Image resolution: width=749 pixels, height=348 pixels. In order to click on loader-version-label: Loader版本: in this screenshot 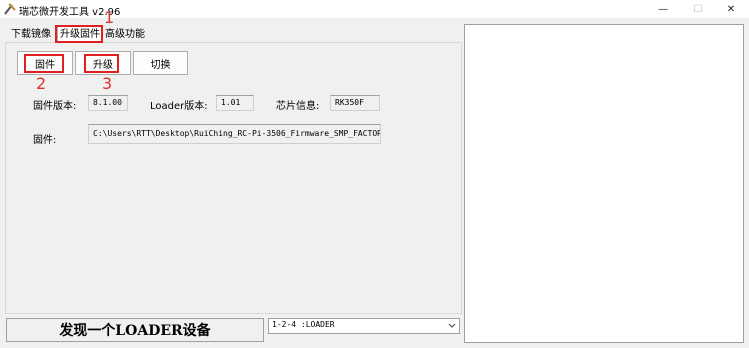, I will do `click(179, 106)`.